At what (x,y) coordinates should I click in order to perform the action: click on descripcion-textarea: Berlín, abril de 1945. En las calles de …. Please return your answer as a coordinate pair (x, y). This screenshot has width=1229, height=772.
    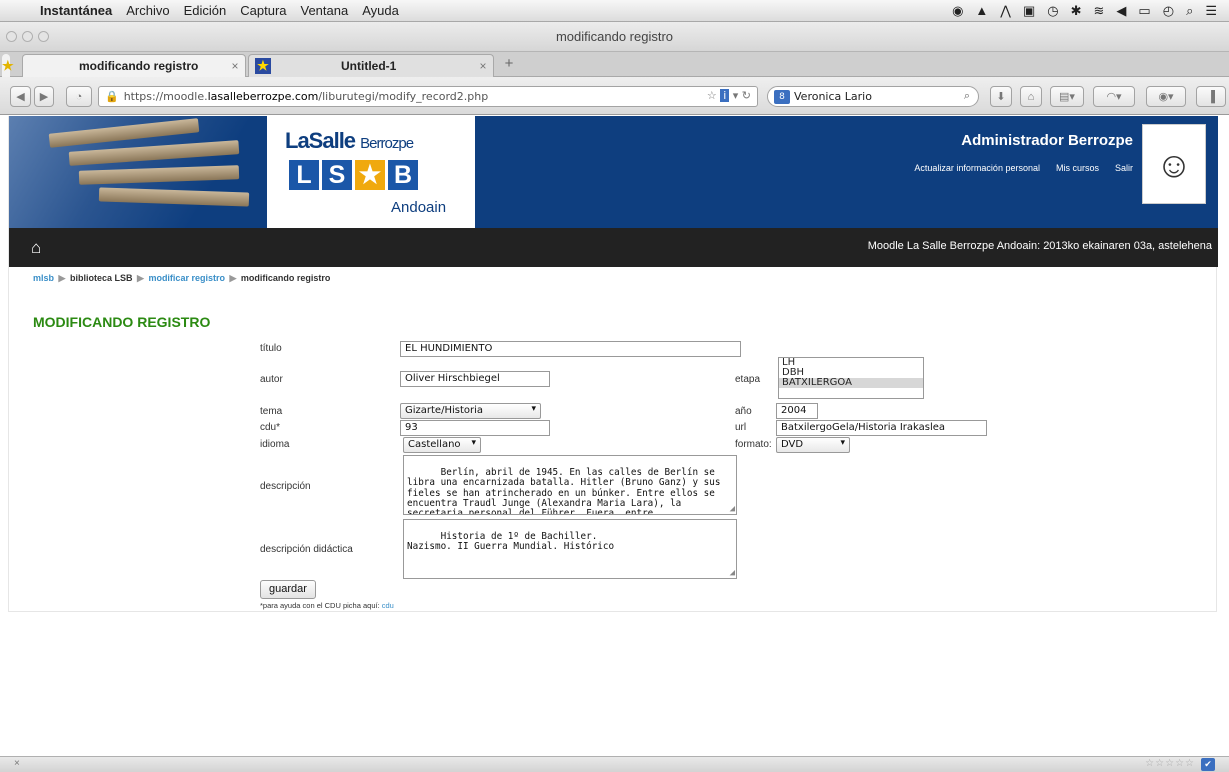
    Looking at the image, I should click on (570, 485).